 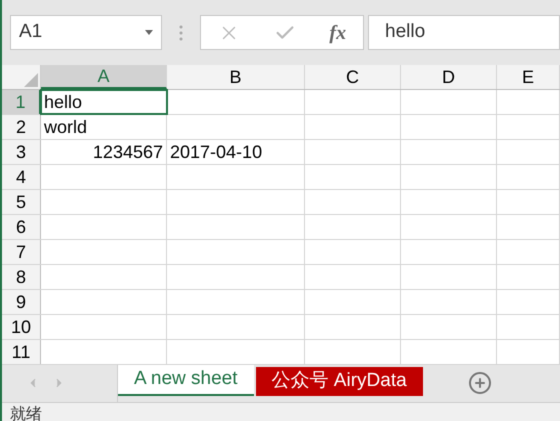 What do you see at coordinates (21, 177) in the screenshot?
I see `row-header: 4` at bounding box center [21, 177].